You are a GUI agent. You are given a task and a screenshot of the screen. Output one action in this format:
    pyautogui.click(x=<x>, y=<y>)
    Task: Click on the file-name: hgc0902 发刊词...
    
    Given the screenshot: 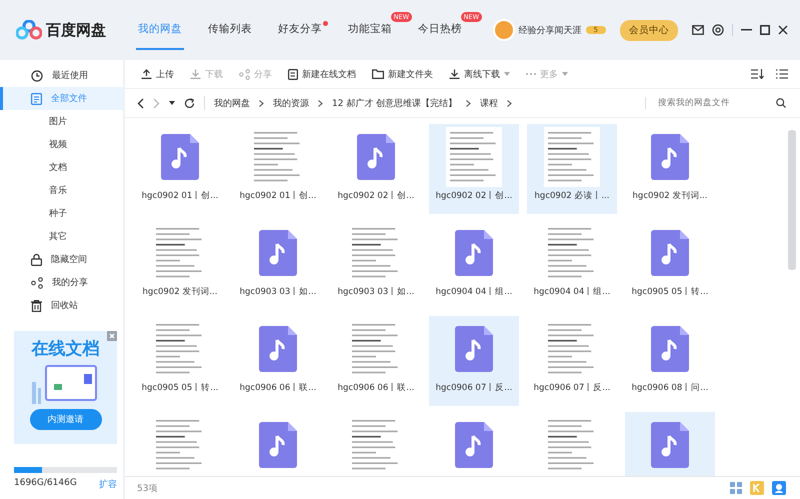 What is the action you would take?
    pyautogui.click(x=180, y=292)
    